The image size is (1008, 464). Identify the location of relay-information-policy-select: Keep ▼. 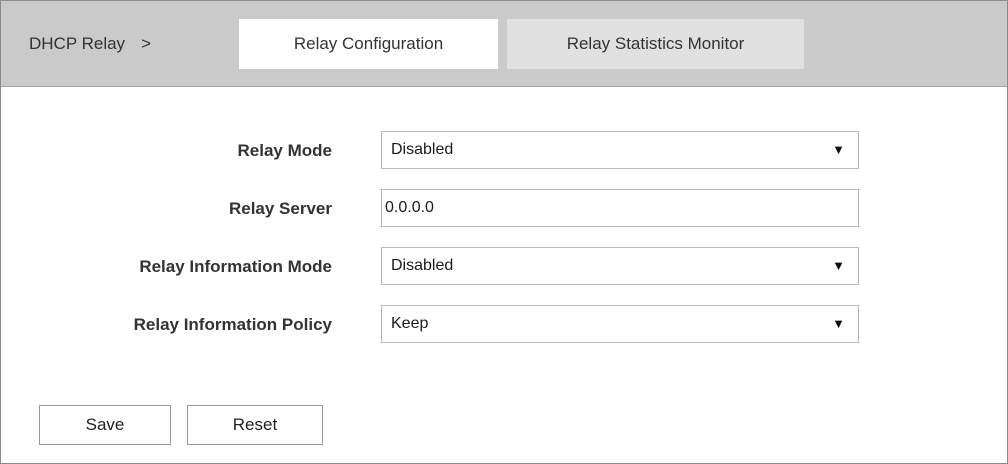
(620, 324).